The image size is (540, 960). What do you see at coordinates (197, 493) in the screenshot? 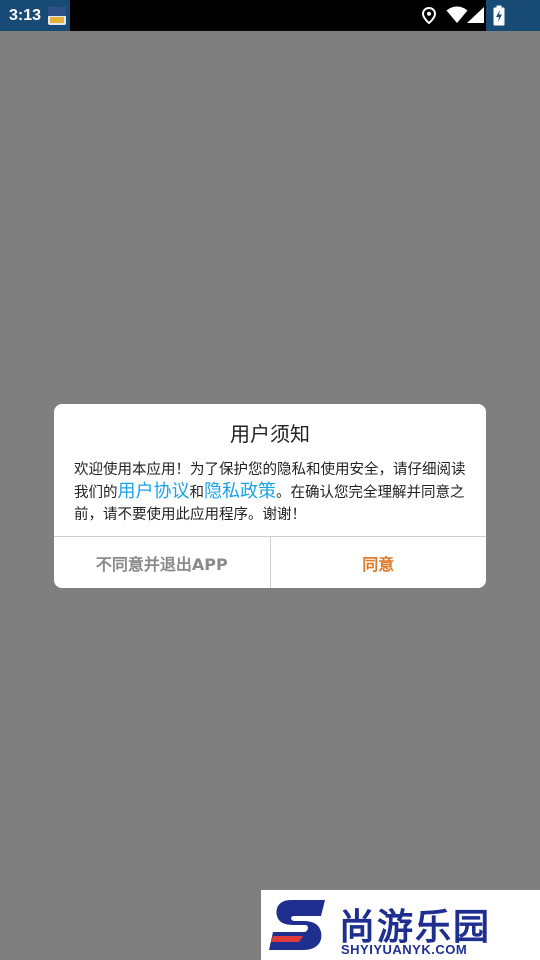
I see `body-text-and: 和` at bounding box center [197, 493].